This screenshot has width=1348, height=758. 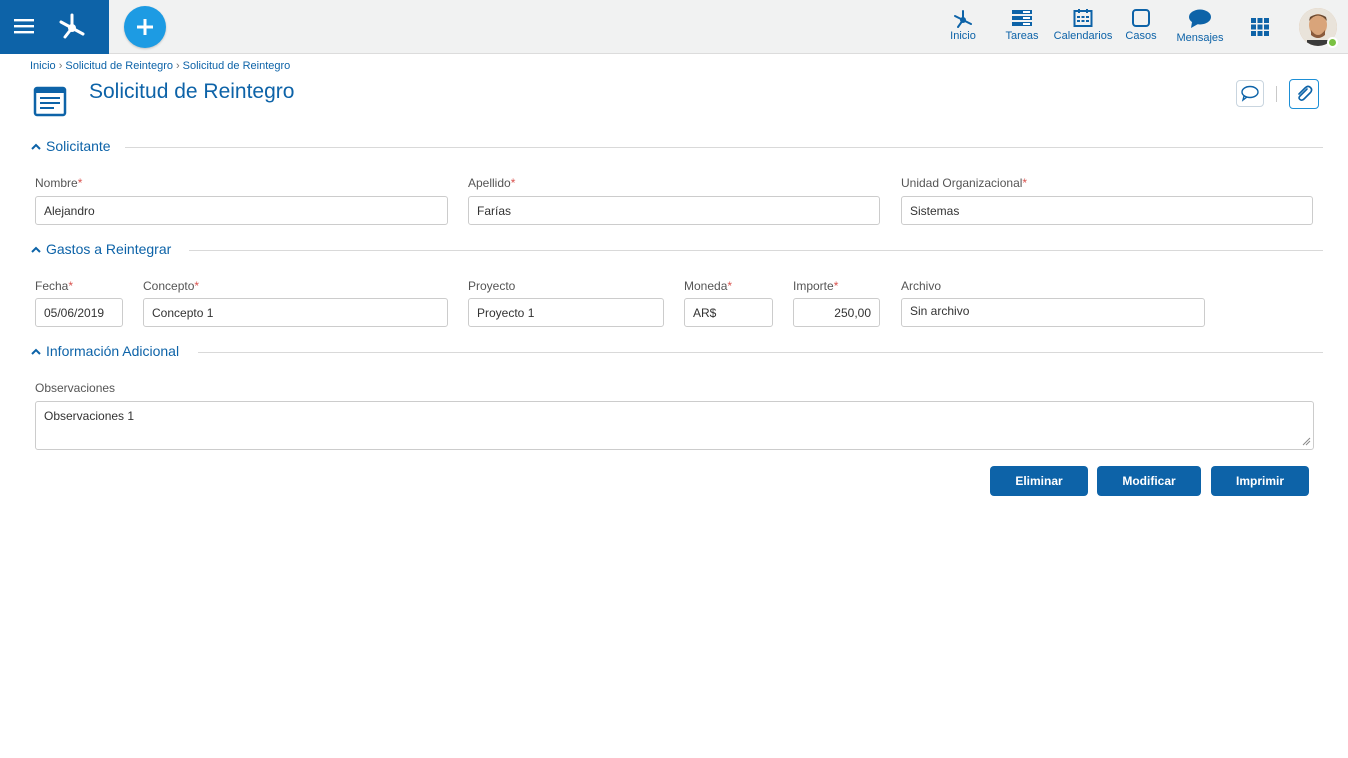 What do you see at coordinates (566, 312) in the screenshot?
I see `proyecto-input` at bounding box center [566, 312].